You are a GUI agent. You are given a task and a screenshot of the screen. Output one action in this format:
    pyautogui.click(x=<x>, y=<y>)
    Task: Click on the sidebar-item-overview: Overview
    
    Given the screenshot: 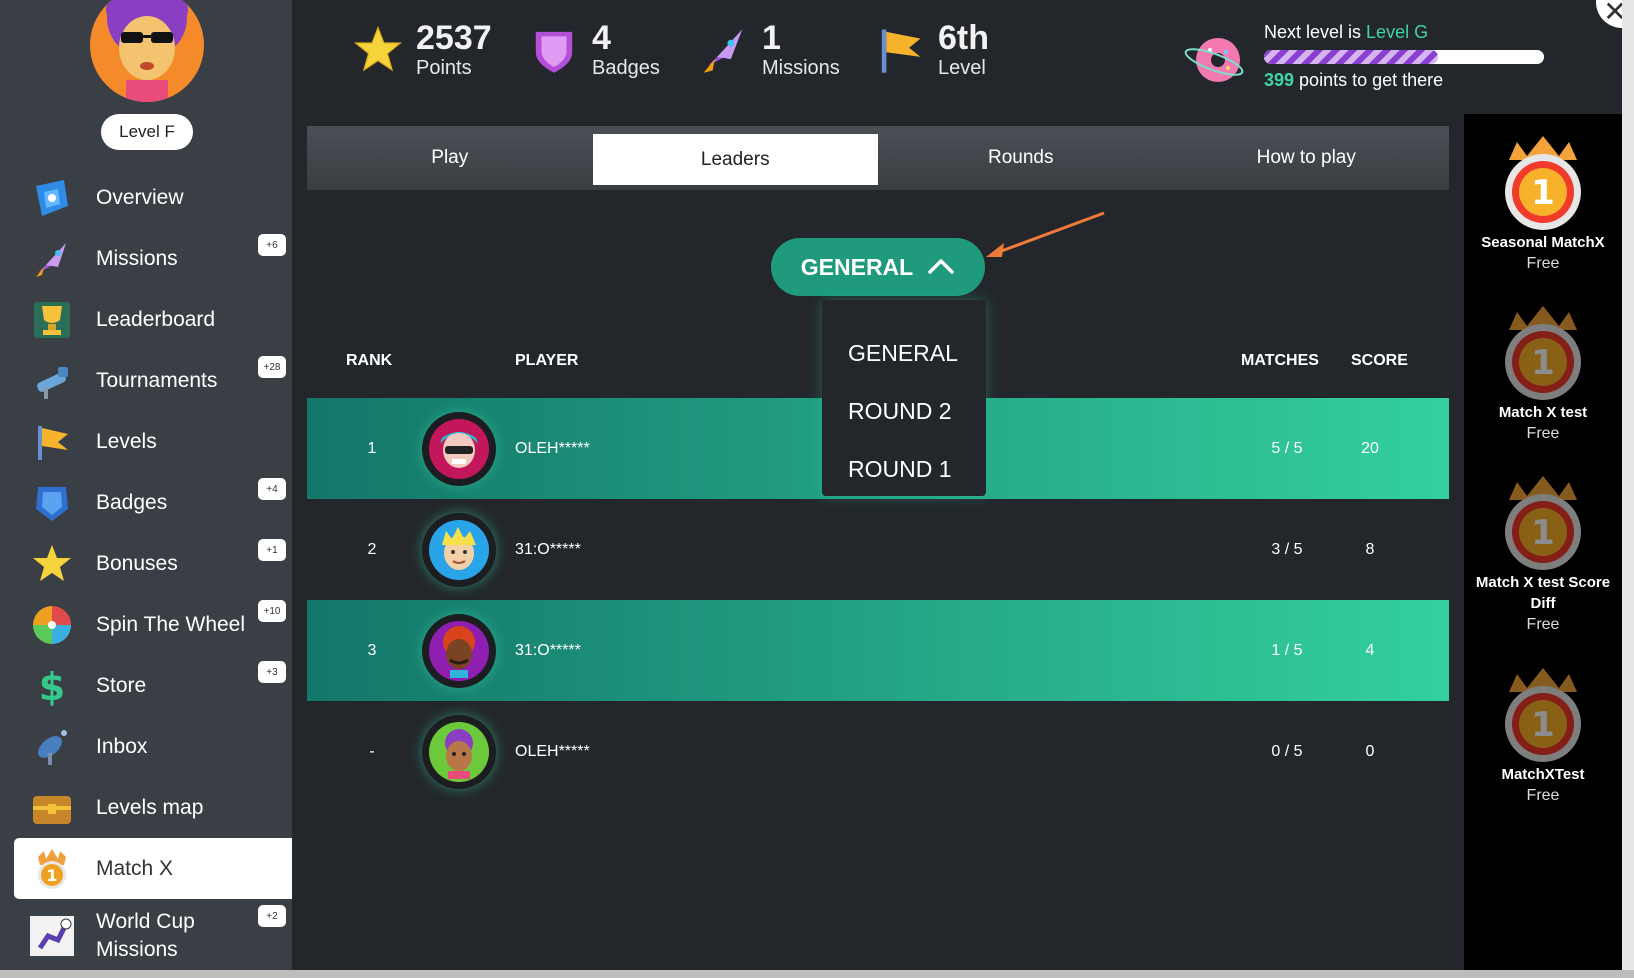 What is the action you would take?
    pyautogui.click(x=153, y=197)
    